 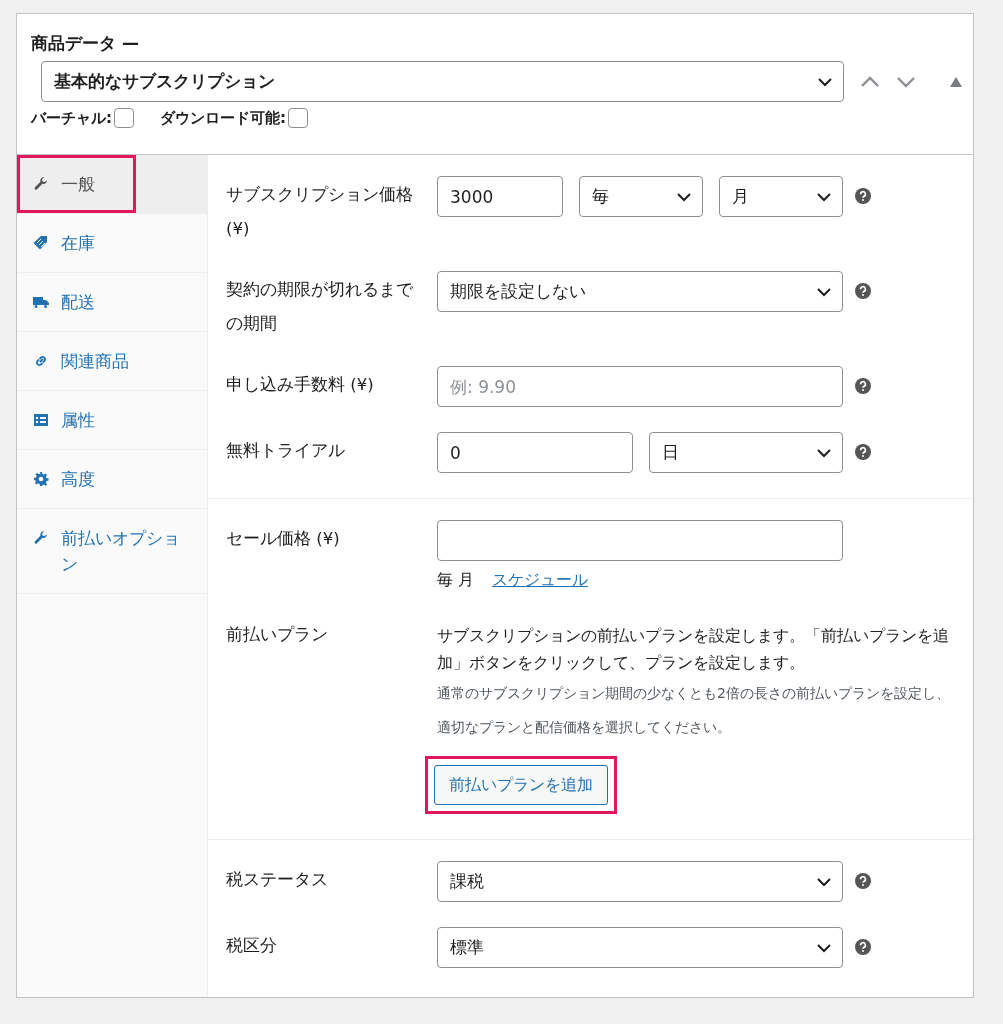 I want to click on note-text: 通常のサブスクリプション期間の少なくとも2倍の長さの前払いプランを設定し、適切なプランと配信価格を選択してください。, so click(x=694, y=710).